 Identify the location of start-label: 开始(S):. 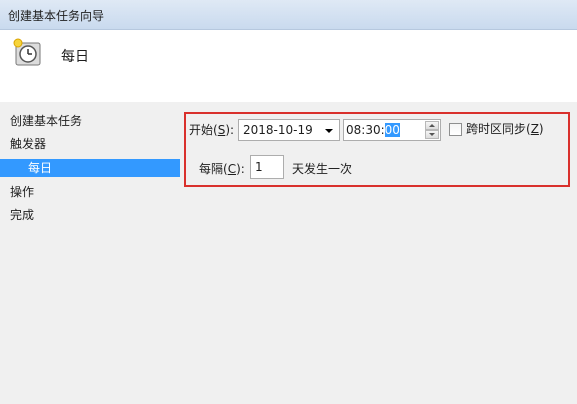
(212, 130).